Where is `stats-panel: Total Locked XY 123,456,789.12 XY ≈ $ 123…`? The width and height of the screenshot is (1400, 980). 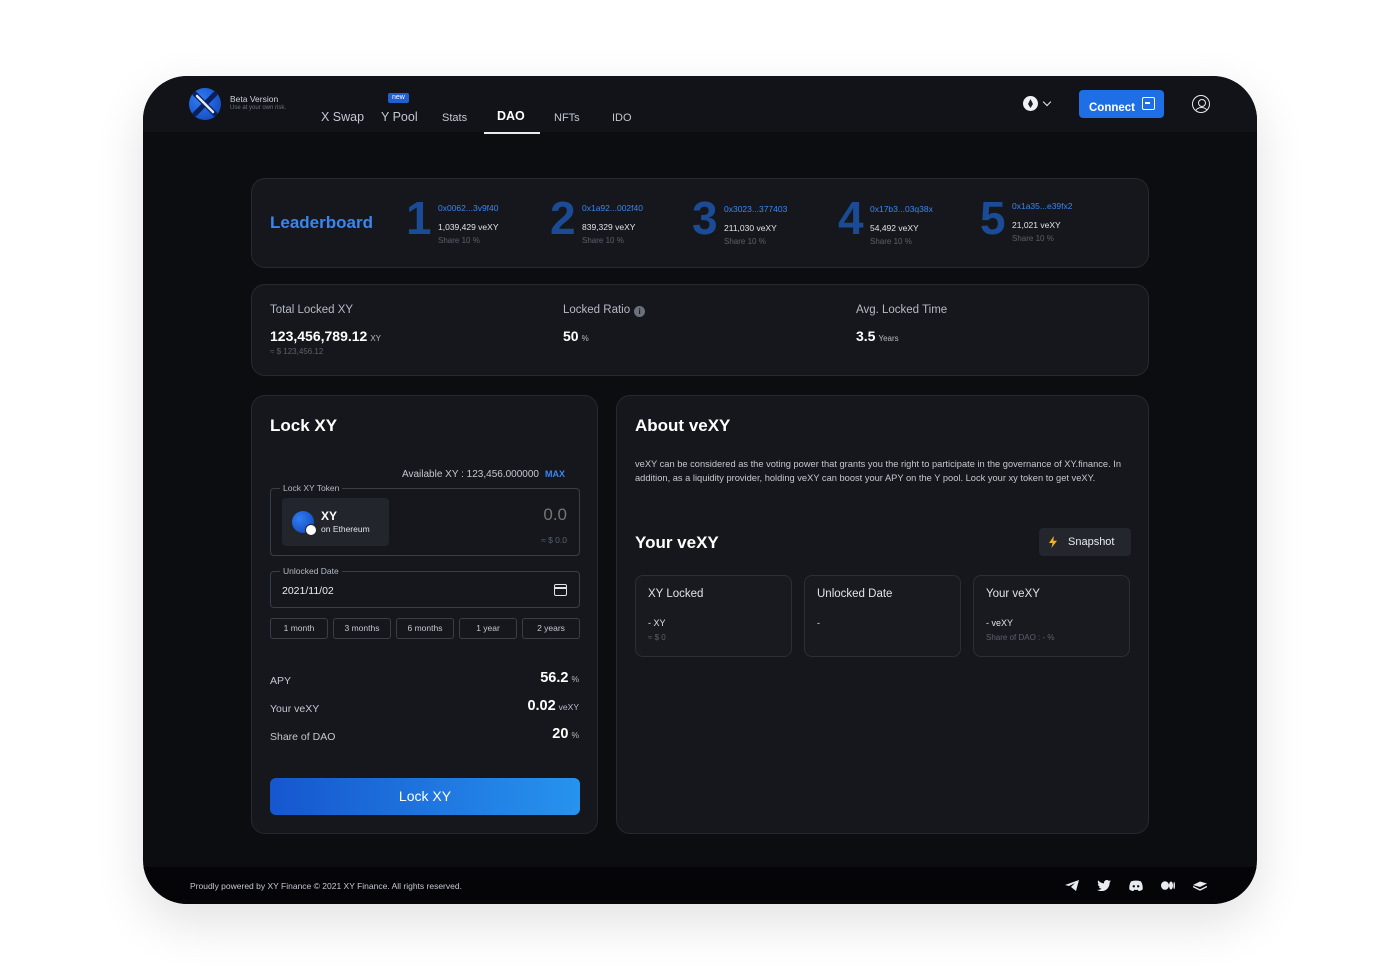 stats-panel: Total Locked XY 123,456,789.12 XY ≈ $ 123… is located at coordinates (700, 330).